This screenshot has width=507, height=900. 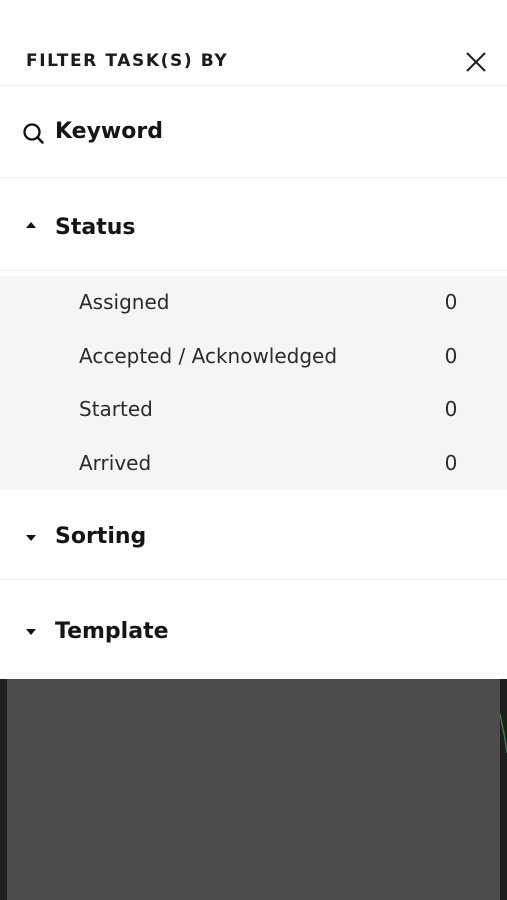 I want to click on close-button, so click(x=476, y=62).